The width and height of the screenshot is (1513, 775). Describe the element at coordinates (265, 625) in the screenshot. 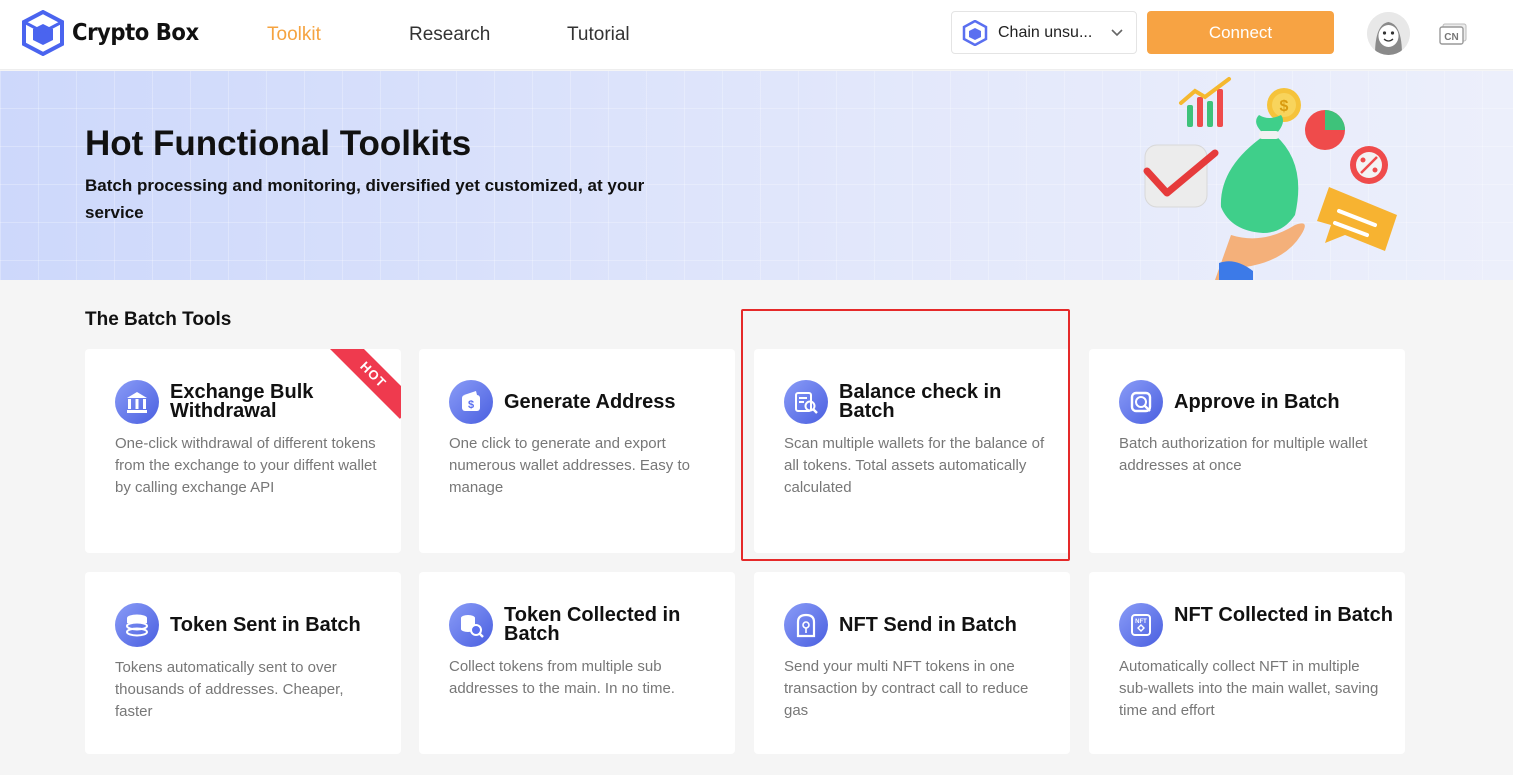

I see `card-title: Token Sent in Batch` at that location.